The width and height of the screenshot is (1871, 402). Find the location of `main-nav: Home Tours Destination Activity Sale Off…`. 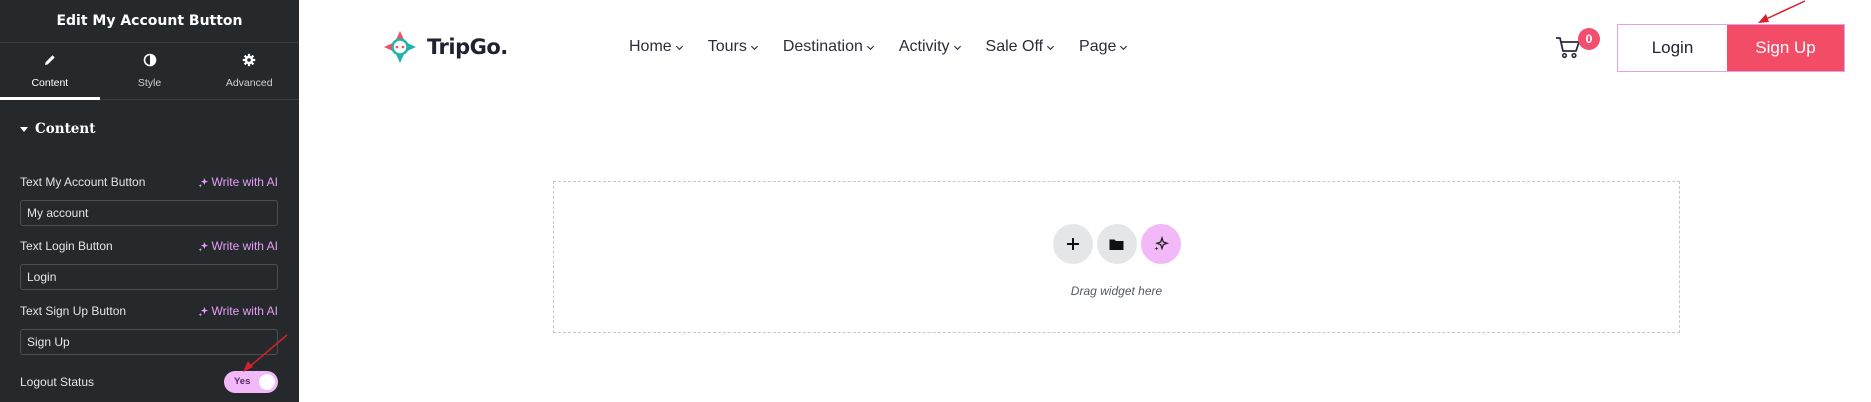

main-nav: Home Tours Destination Activity Sale Off… is located at coordinates (878, 47).